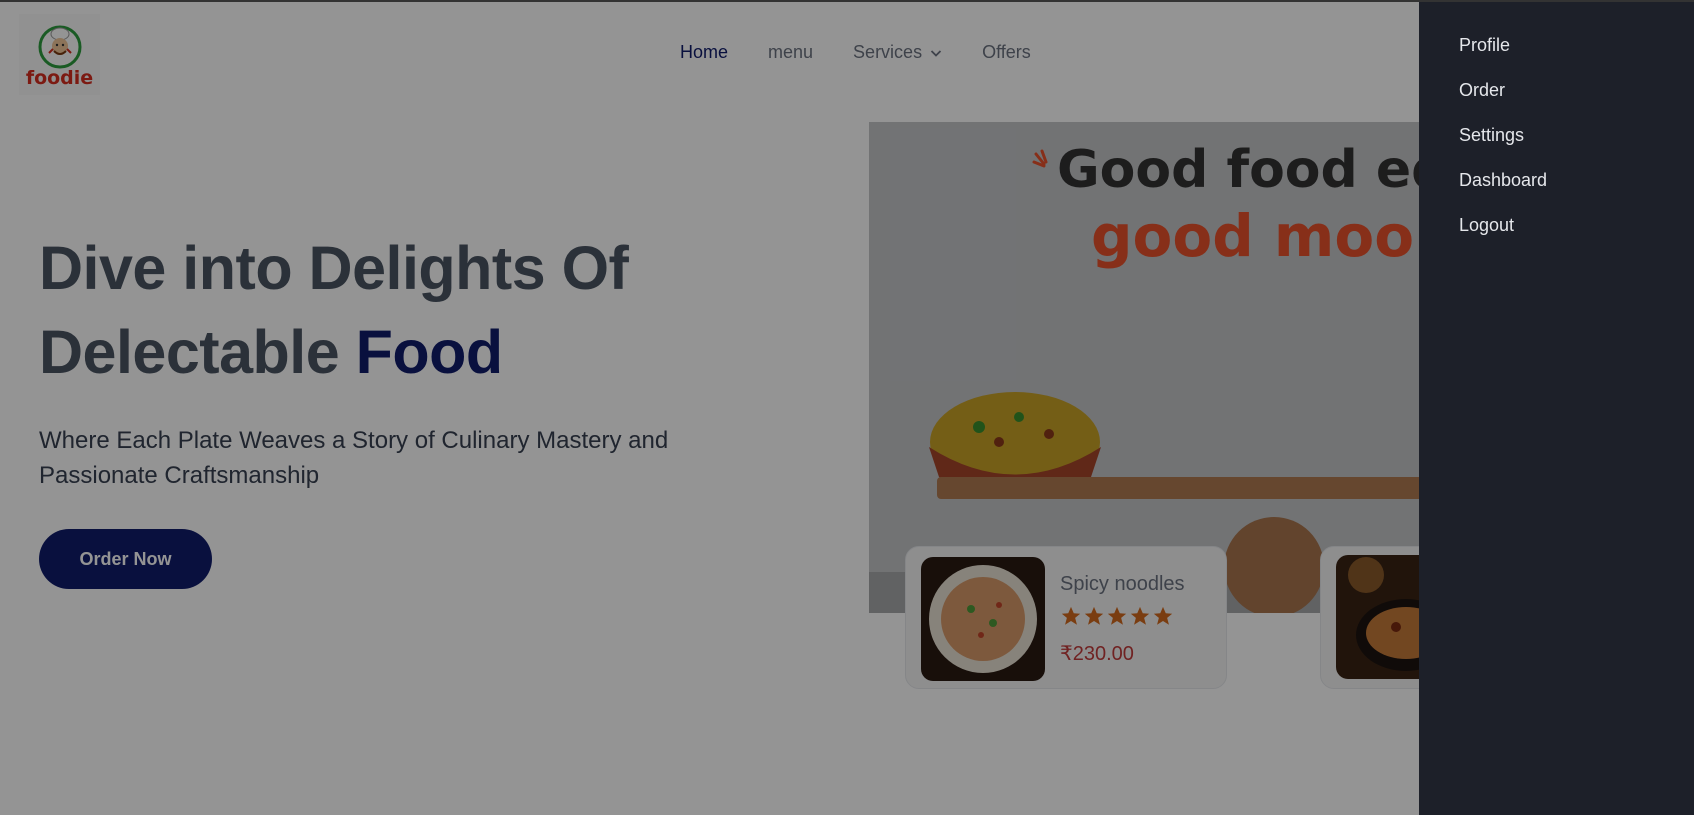 This screenshot has height=815, width=1694. I want to click on brand-logo: foodie, so click(59, 54).